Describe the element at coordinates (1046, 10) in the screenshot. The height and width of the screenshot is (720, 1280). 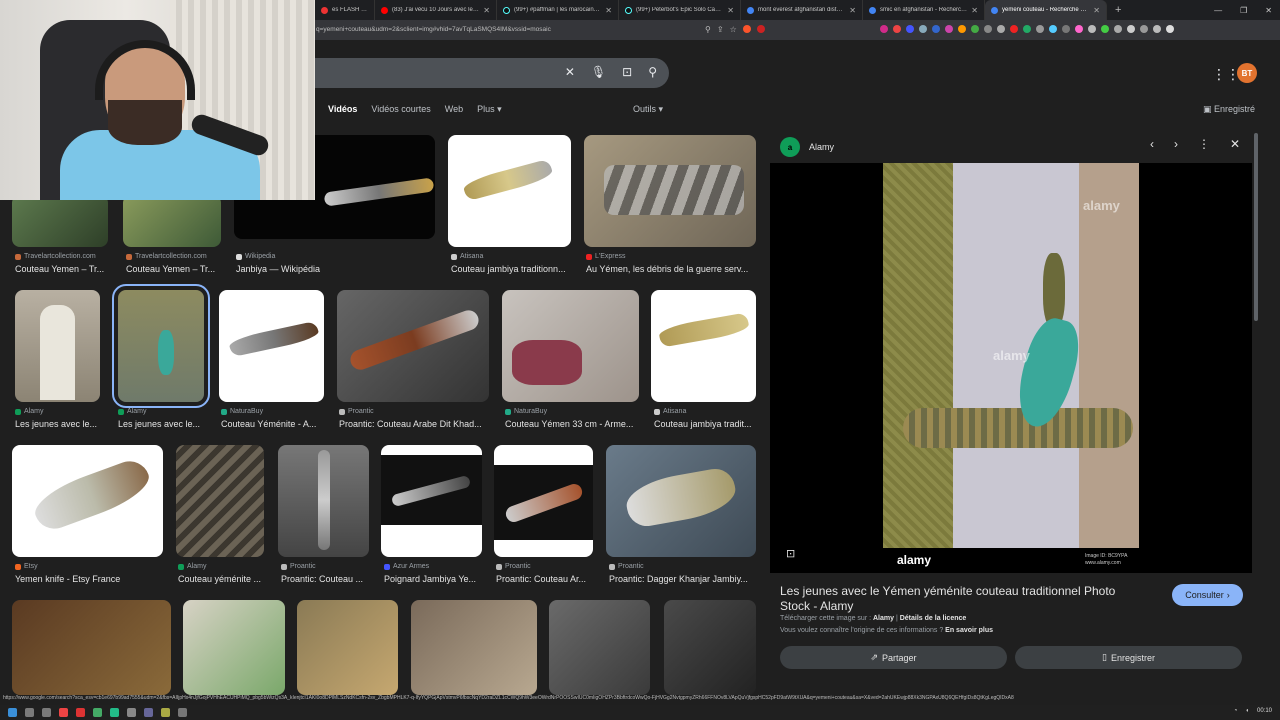
I see `browser-tab-active: yemeni couteau - Recherche Goo ✕` at that location.